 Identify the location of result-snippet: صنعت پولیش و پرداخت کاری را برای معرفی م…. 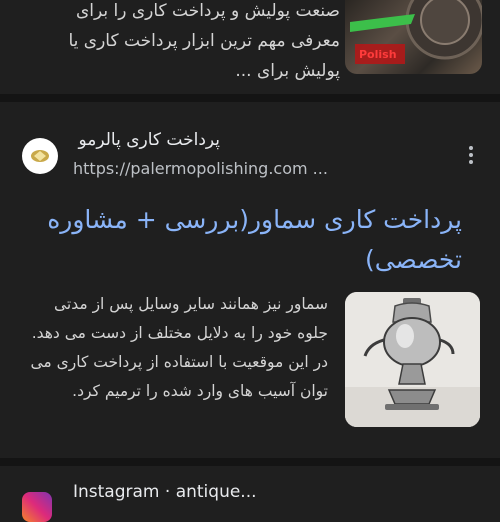
(204, 41).